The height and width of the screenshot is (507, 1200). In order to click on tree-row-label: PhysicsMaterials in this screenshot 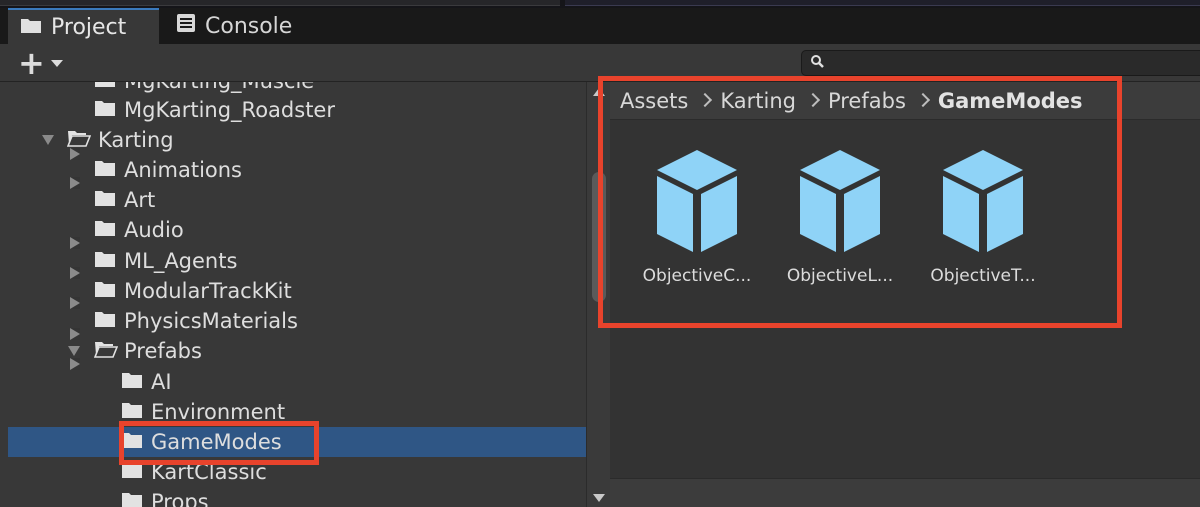, I will do `click(211, 321)`.